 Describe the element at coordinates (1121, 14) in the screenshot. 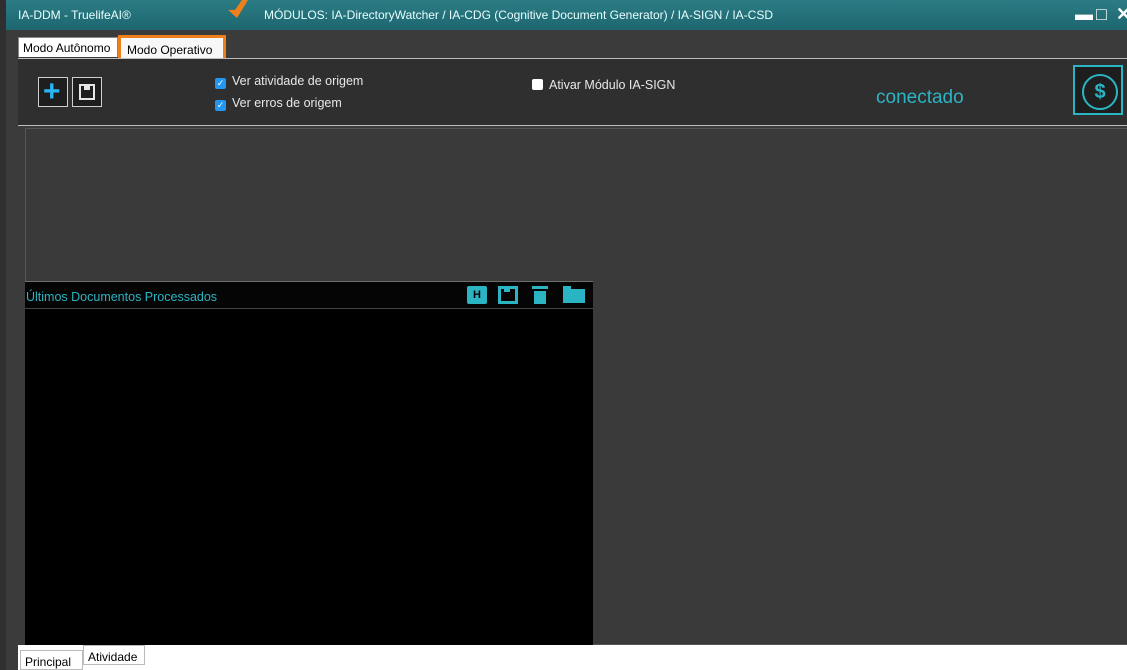

I see `close-icon: ✕` at that location.